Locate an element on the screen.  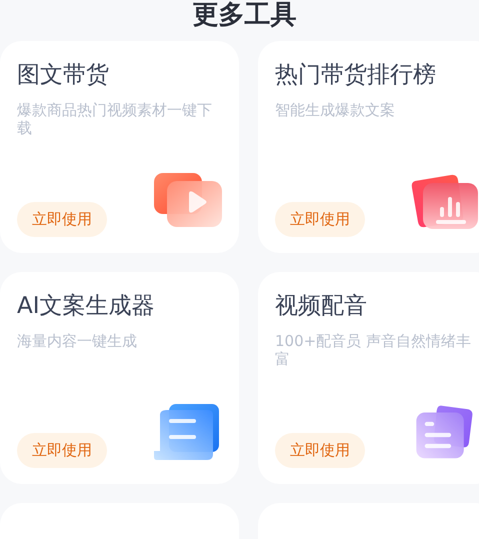
tool-description: 智能生成爆款文案 is located at coordinates (335, 110).